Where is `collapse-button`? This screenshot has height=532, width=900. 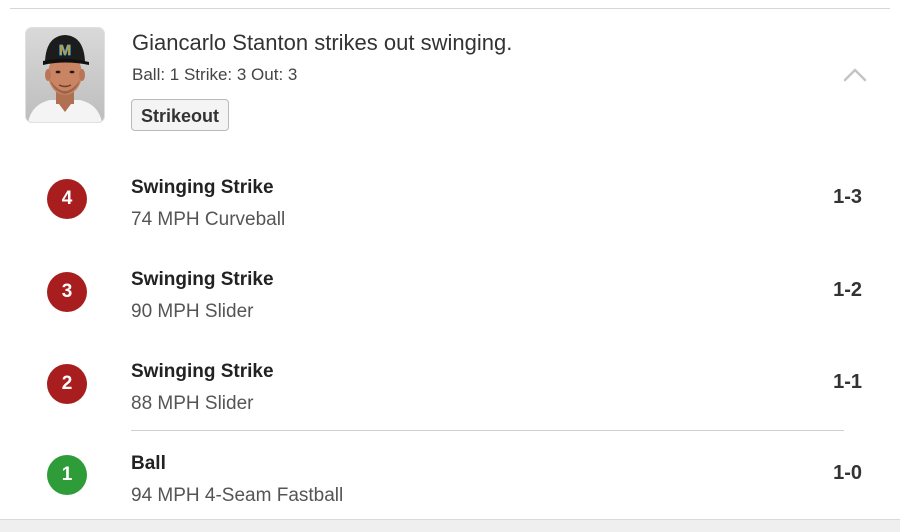
collapse-button is located at coordinates (855, 75).